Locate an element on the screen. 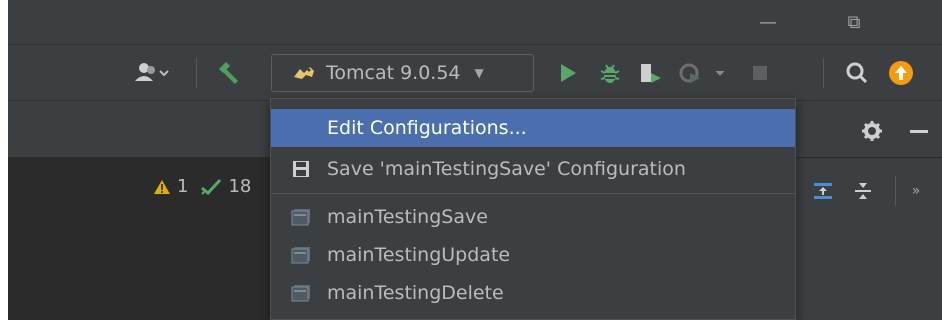 The image size is (942, 320). menu-item-main-testing-save: mainTestingSave is located at coordinates (533, 217).